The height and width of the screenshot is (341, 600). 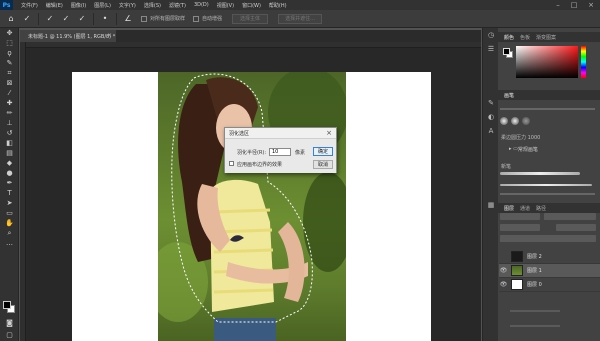 I want to click on cancel-button: 取消, so click(x=323, y=164).